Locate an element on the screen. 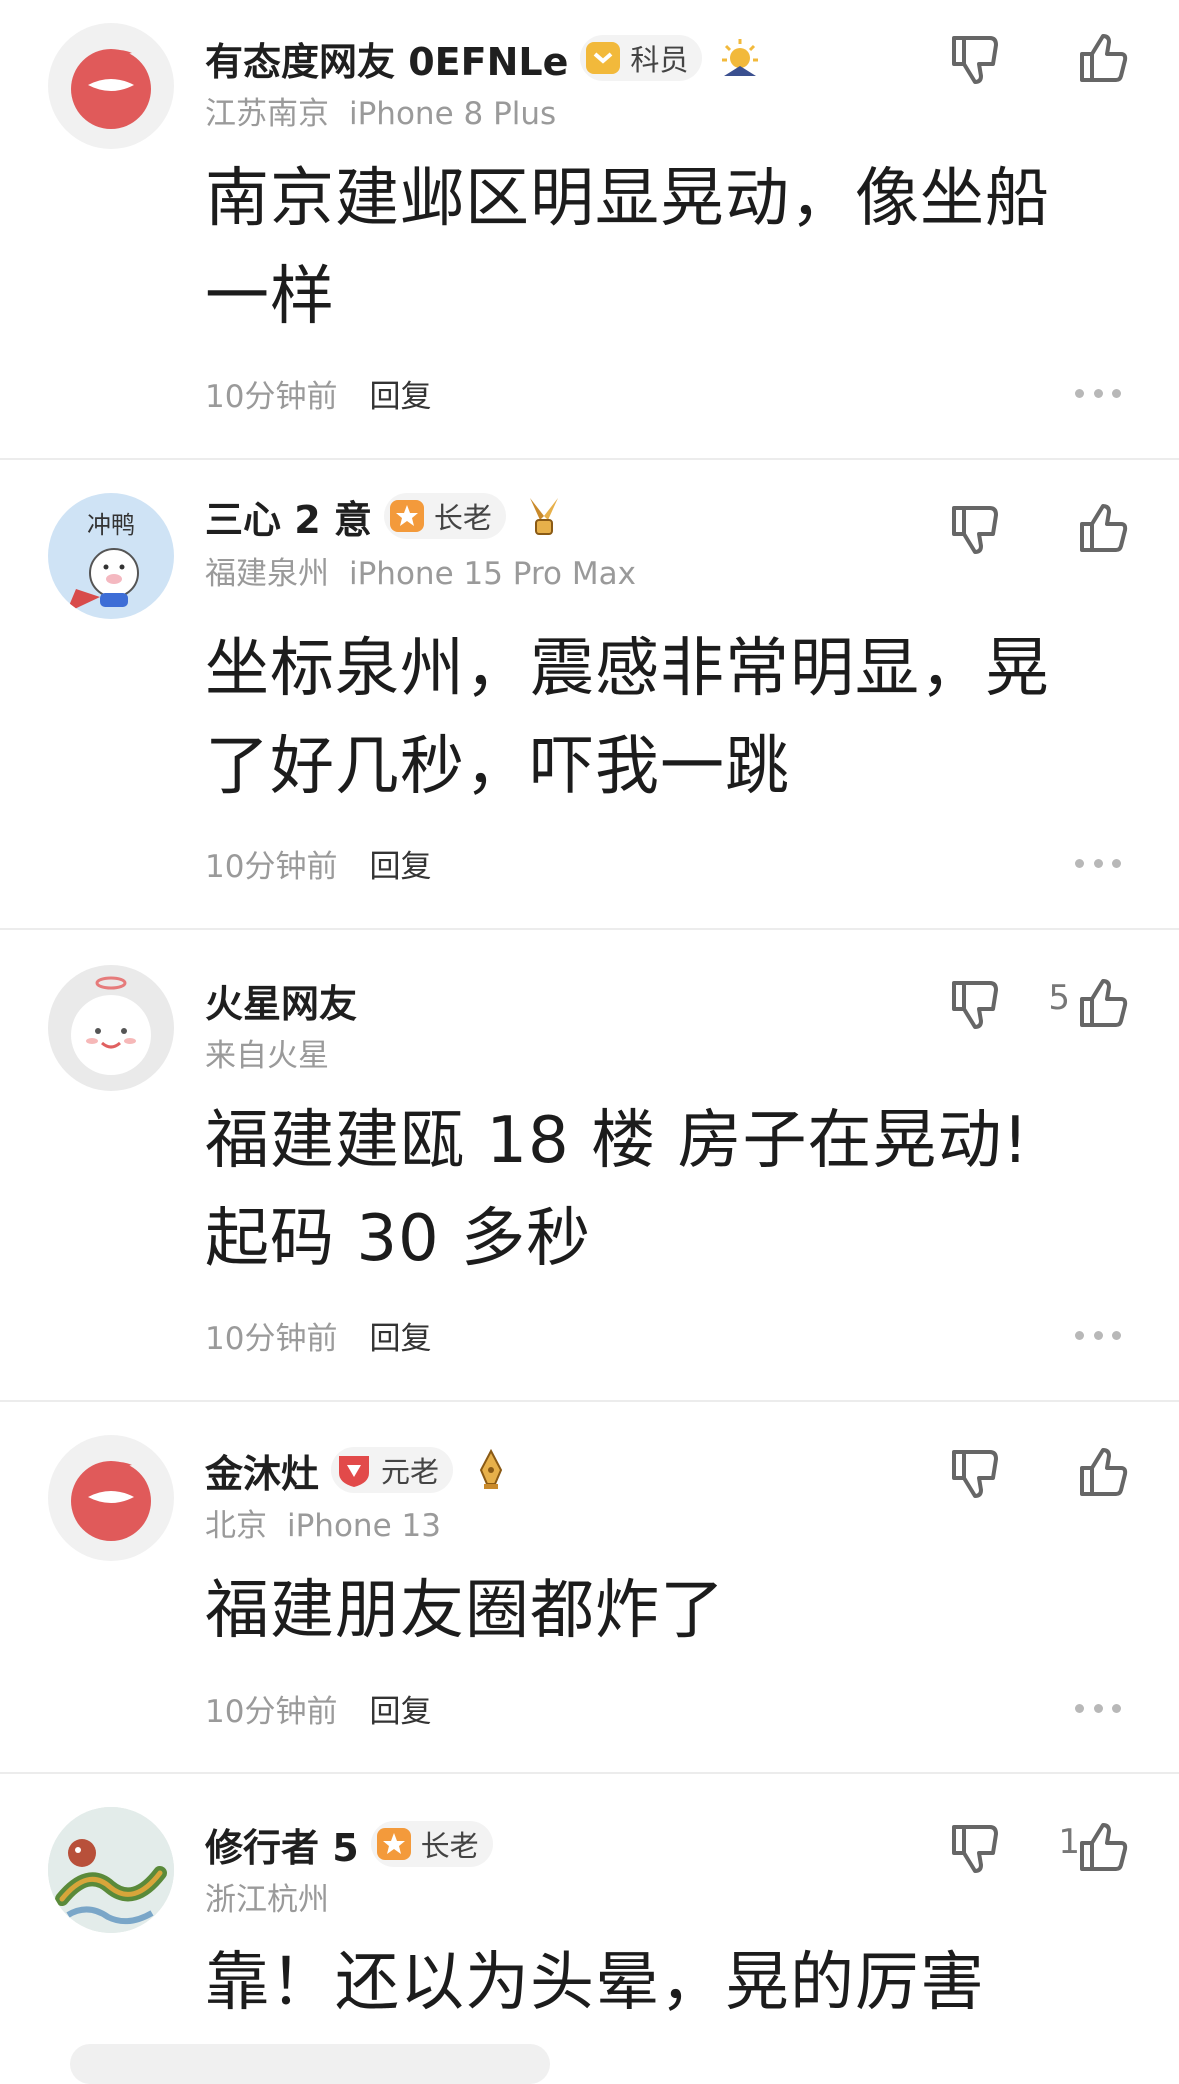 The height and width of the screenshot is (2084, 1179). user-info: 有态度网友 0EFNLe 科员 is located at coordinates (483, 58).